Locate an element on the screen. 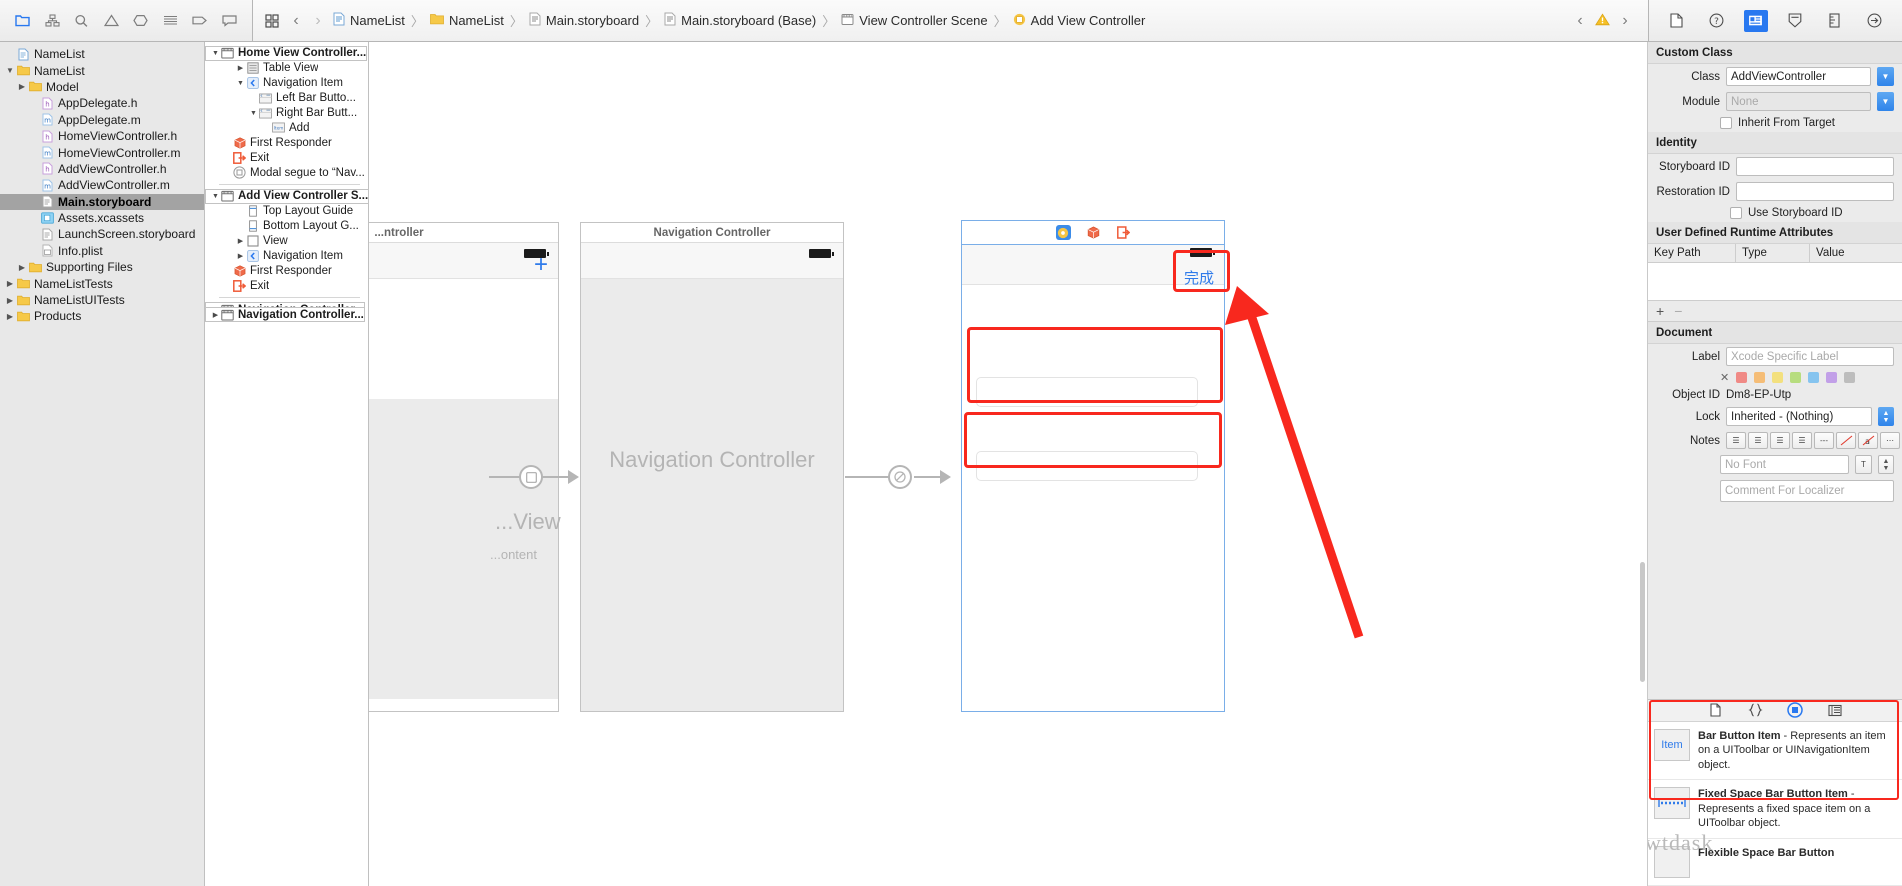 Image resolution: width=1902 pixels, height=886 pixels. identity-inspector-icon is located at coordinates (1755, 20).